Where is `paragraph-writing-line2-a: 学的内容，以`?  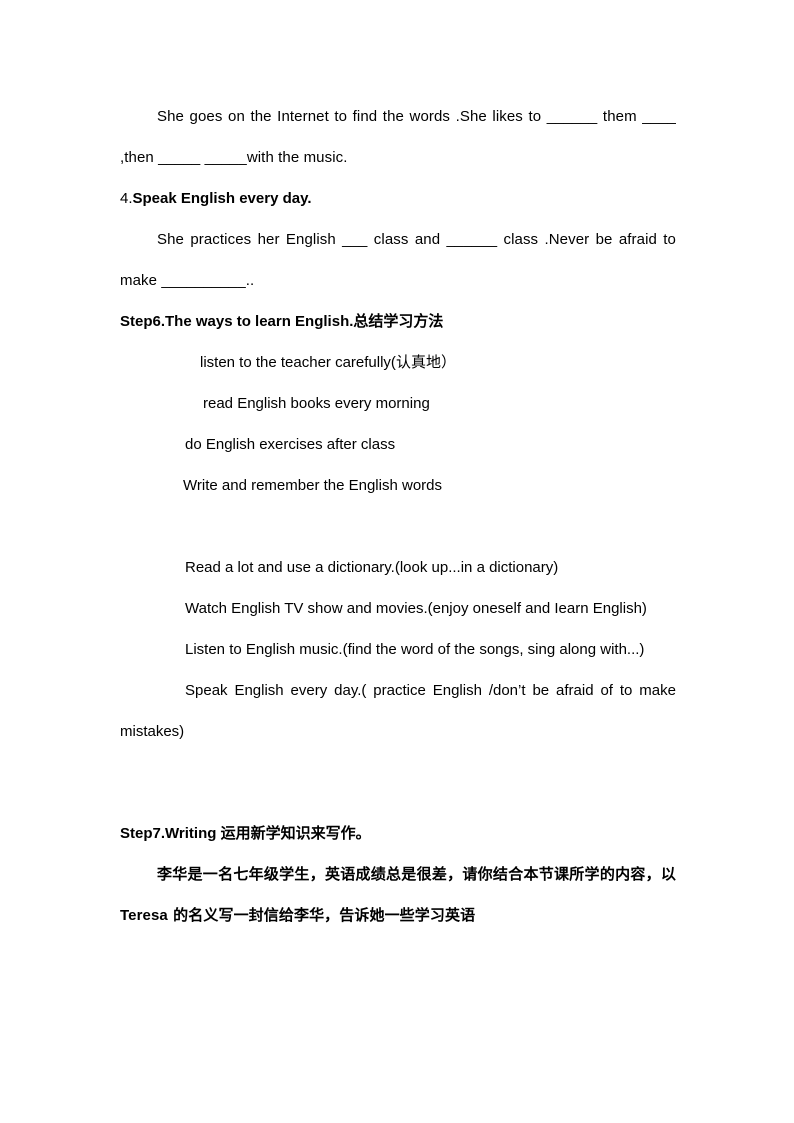
paragraph-writing-line2-a: 学的内容，以 is located at coordinates (630, 874).